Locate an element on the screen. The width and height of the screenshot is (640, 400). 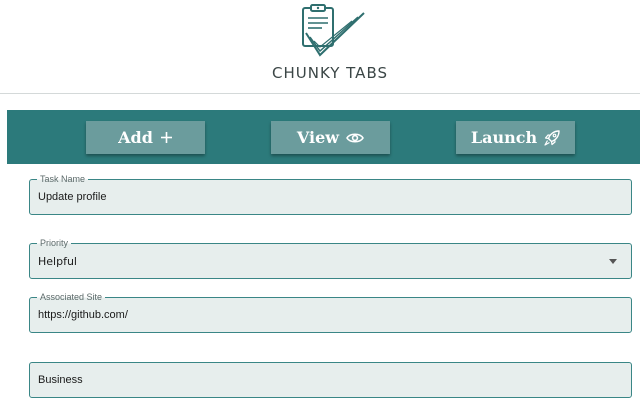
view-button-label: View is located at coordinates (318, 137).